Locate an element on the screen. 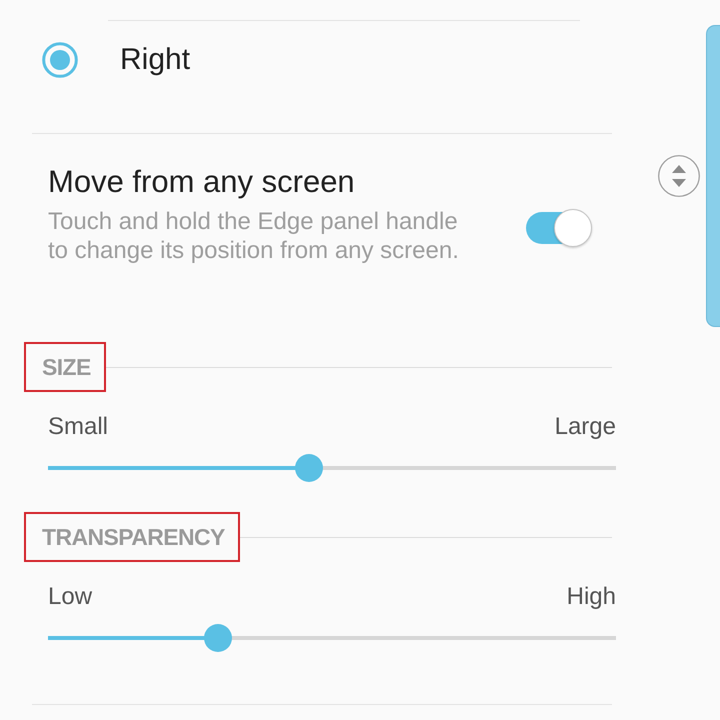  section-header: TRANSPARENCY is located at coordinates (133, 537).